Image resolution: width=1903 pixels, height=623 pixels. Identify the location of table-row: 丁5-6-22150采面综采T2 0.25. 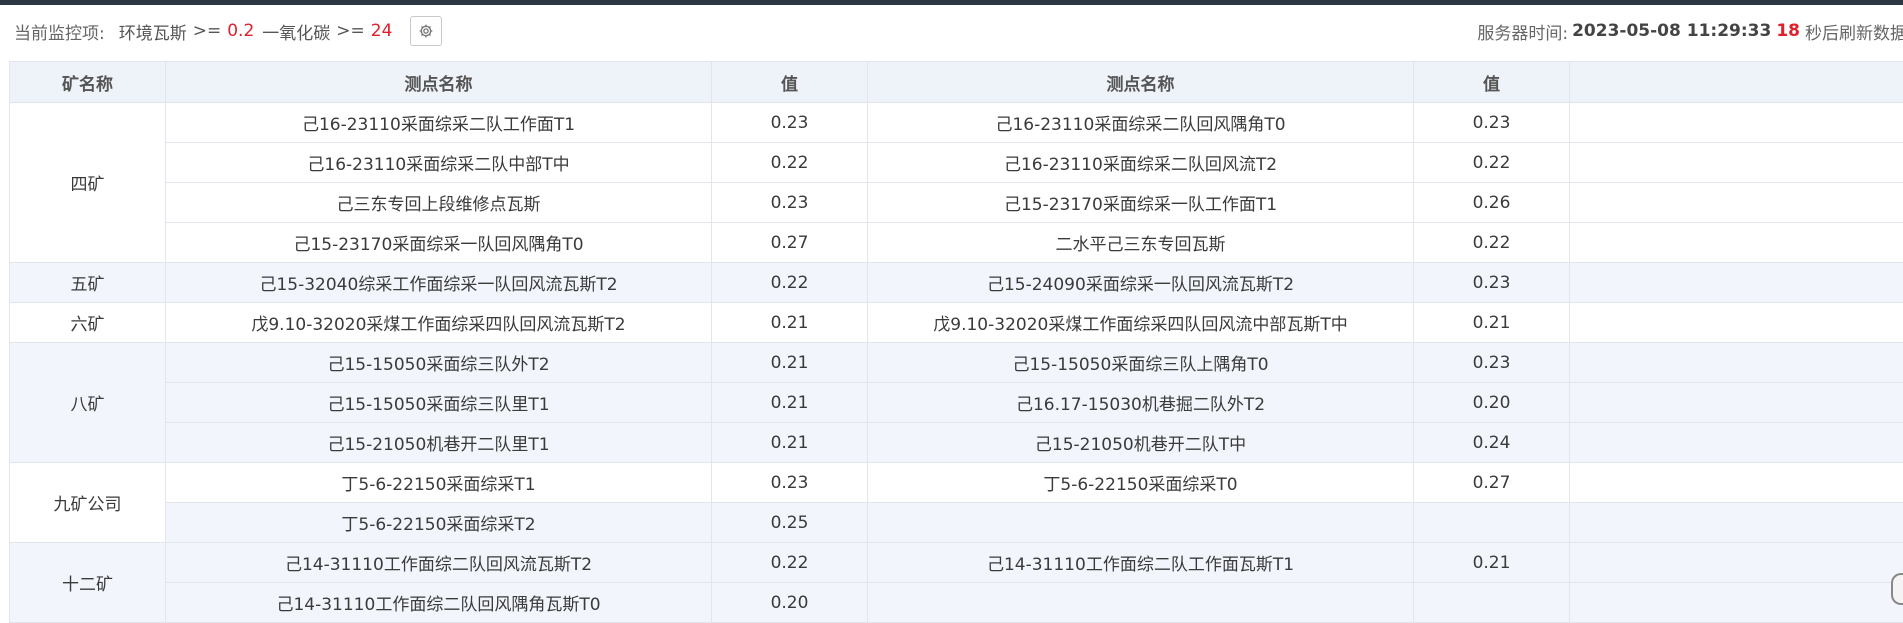
(956, 522).